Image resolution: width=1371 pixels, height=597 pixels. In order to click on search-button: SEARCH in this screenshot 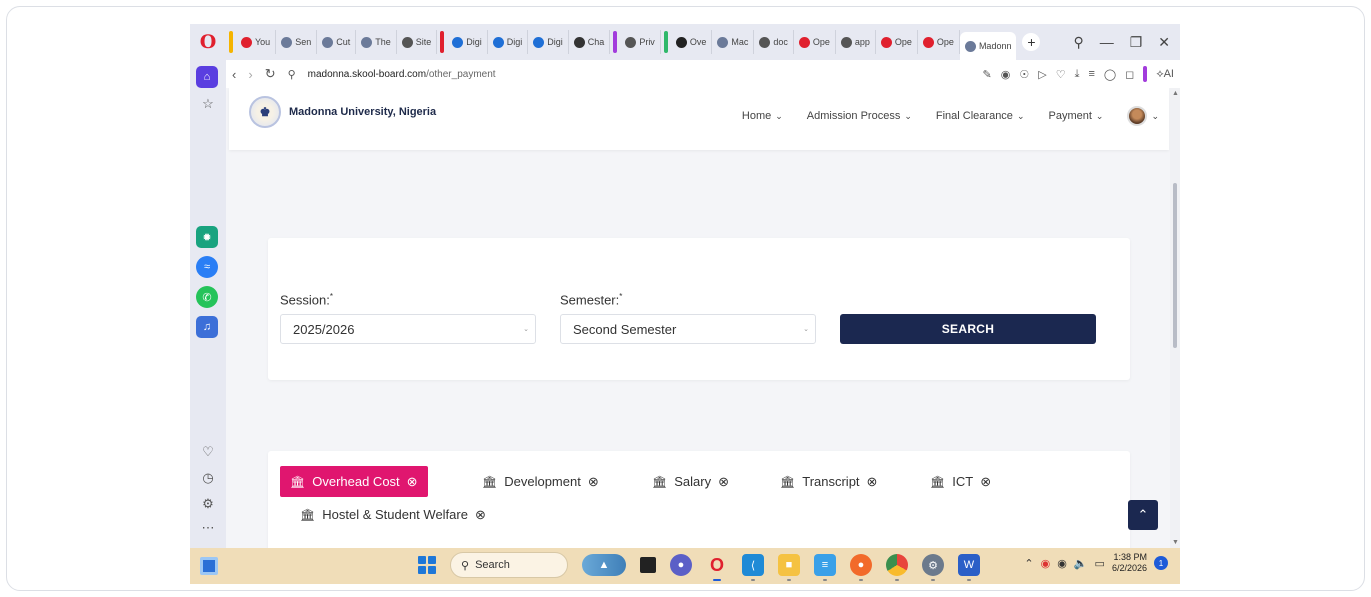, I will do `click(968, 329)`.